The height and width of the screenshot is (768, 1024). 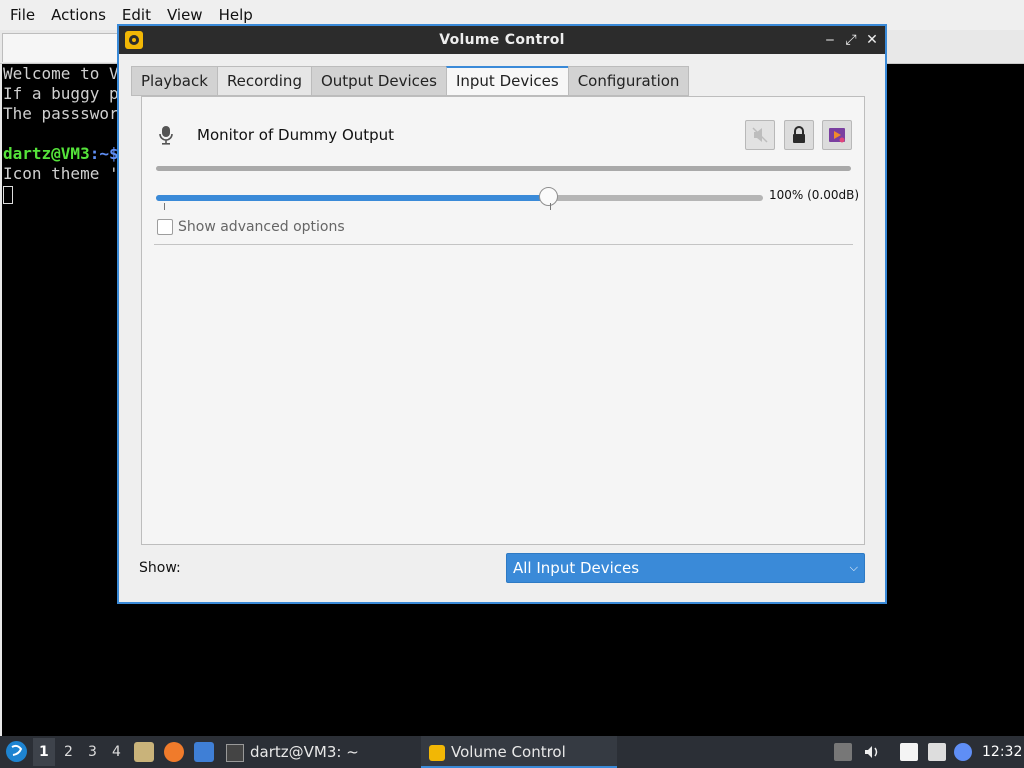 I want to click on tab-configuration: Configuration, so click(x=628, y=81).